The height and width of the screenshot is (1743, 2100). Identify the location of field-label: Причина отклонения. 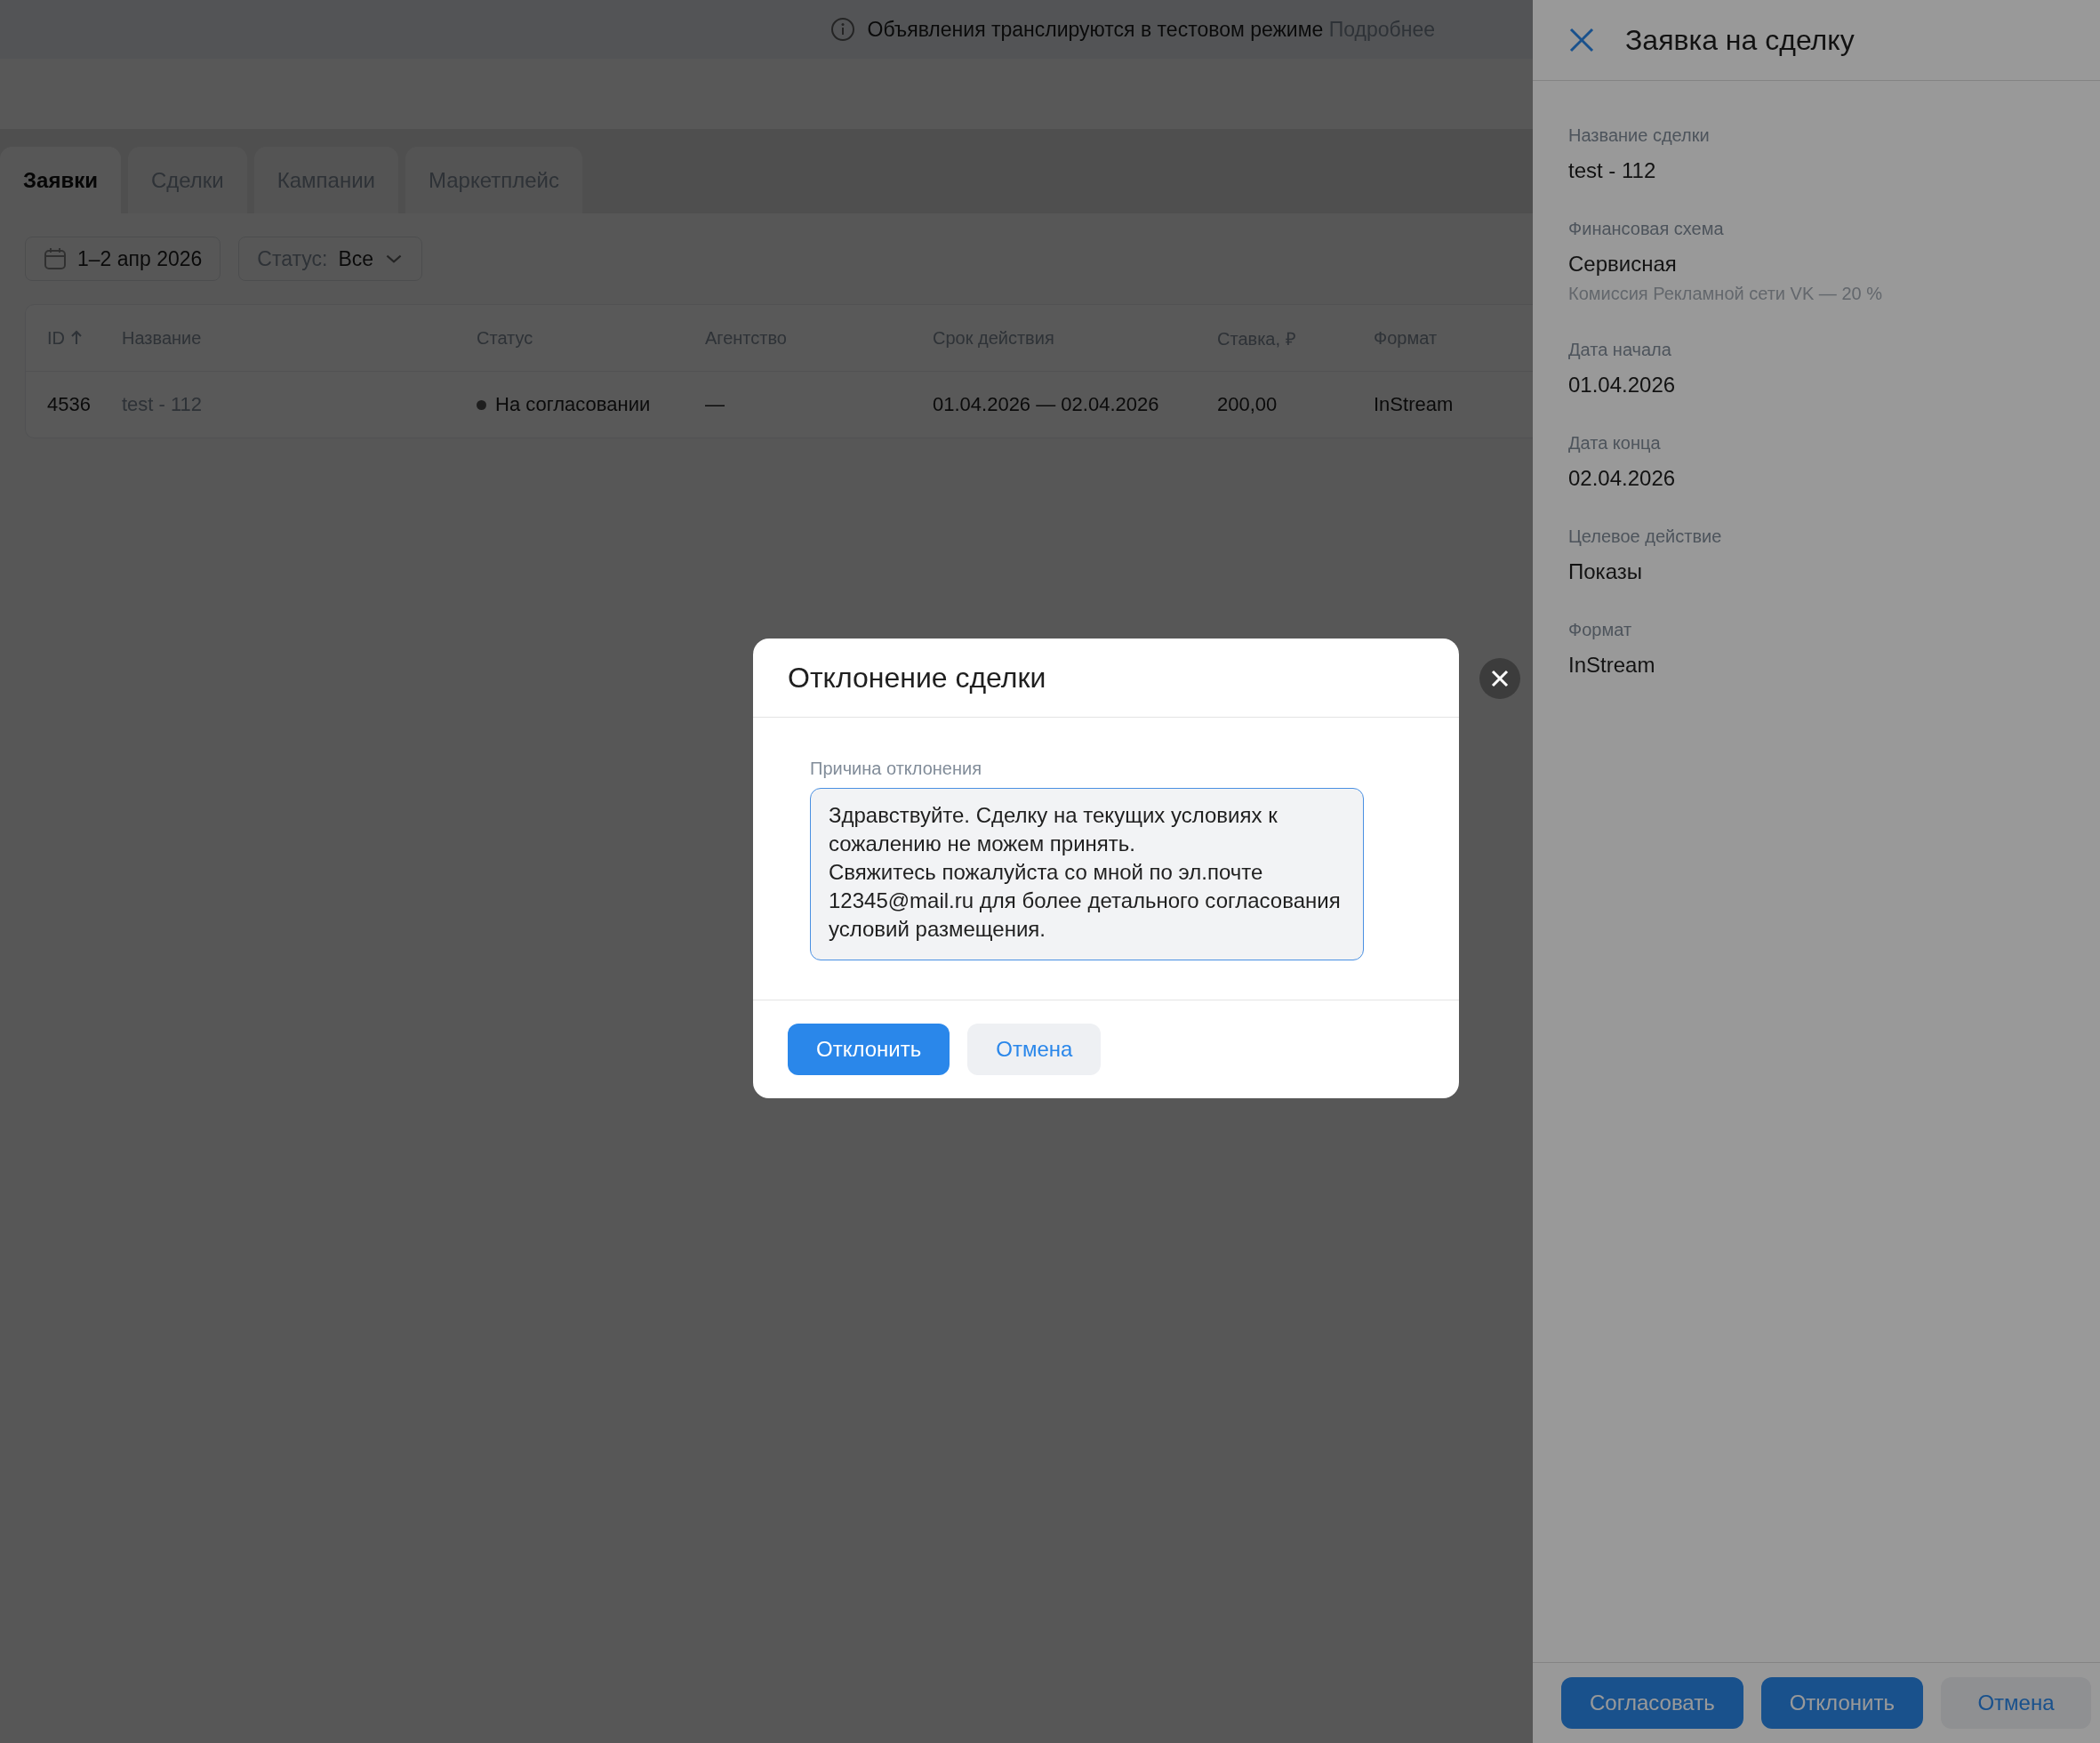
(897, 769).